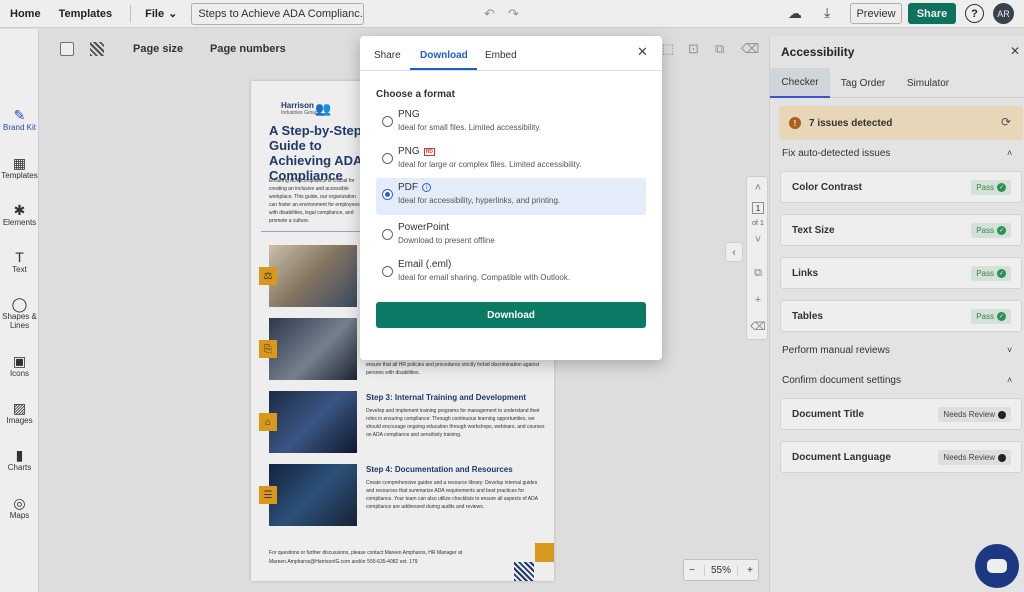 The height and width of the screenshot is (592, 1024). I want to click on format-name: Email (.eml), so click(424, 264).